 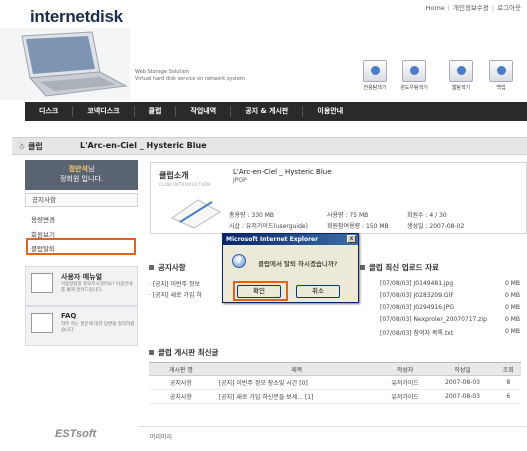 What do you see at coordinates (174, 175) in the screenshot?
I see `club-intro-label: 클럽소개` at bounding box center [174, 175].